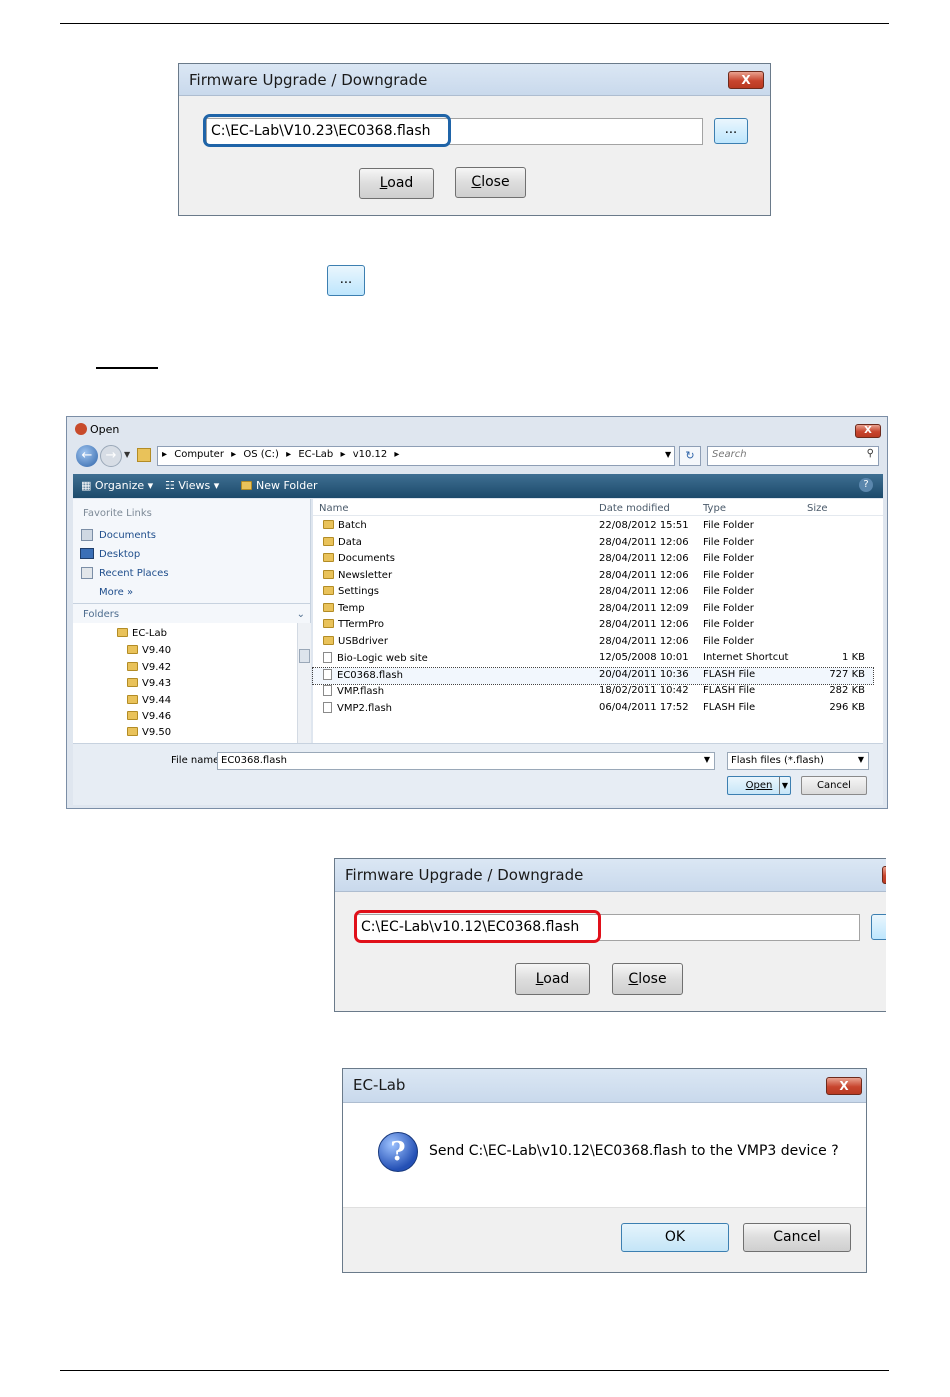  I want to click on file-date: 28/04/2011 12:09, so click(644, 608).